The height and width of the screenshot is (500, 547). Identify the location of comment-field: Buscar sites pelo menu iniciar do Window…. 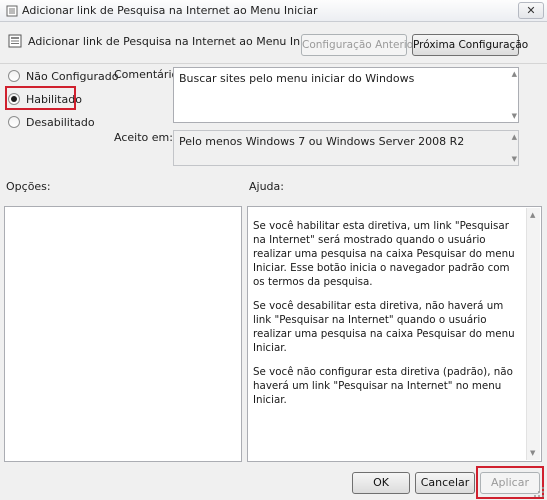
(346, 95).